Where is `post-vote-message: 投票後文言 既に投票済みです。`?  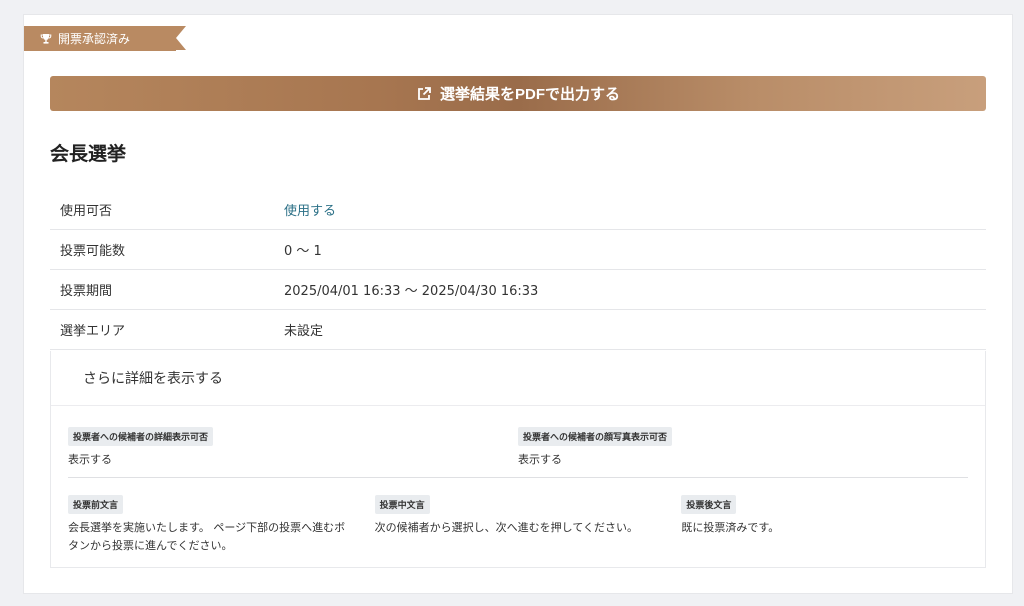
post-vote-message: 投票後文言 既に投票済みです。 is located at coordinates (834, 524).